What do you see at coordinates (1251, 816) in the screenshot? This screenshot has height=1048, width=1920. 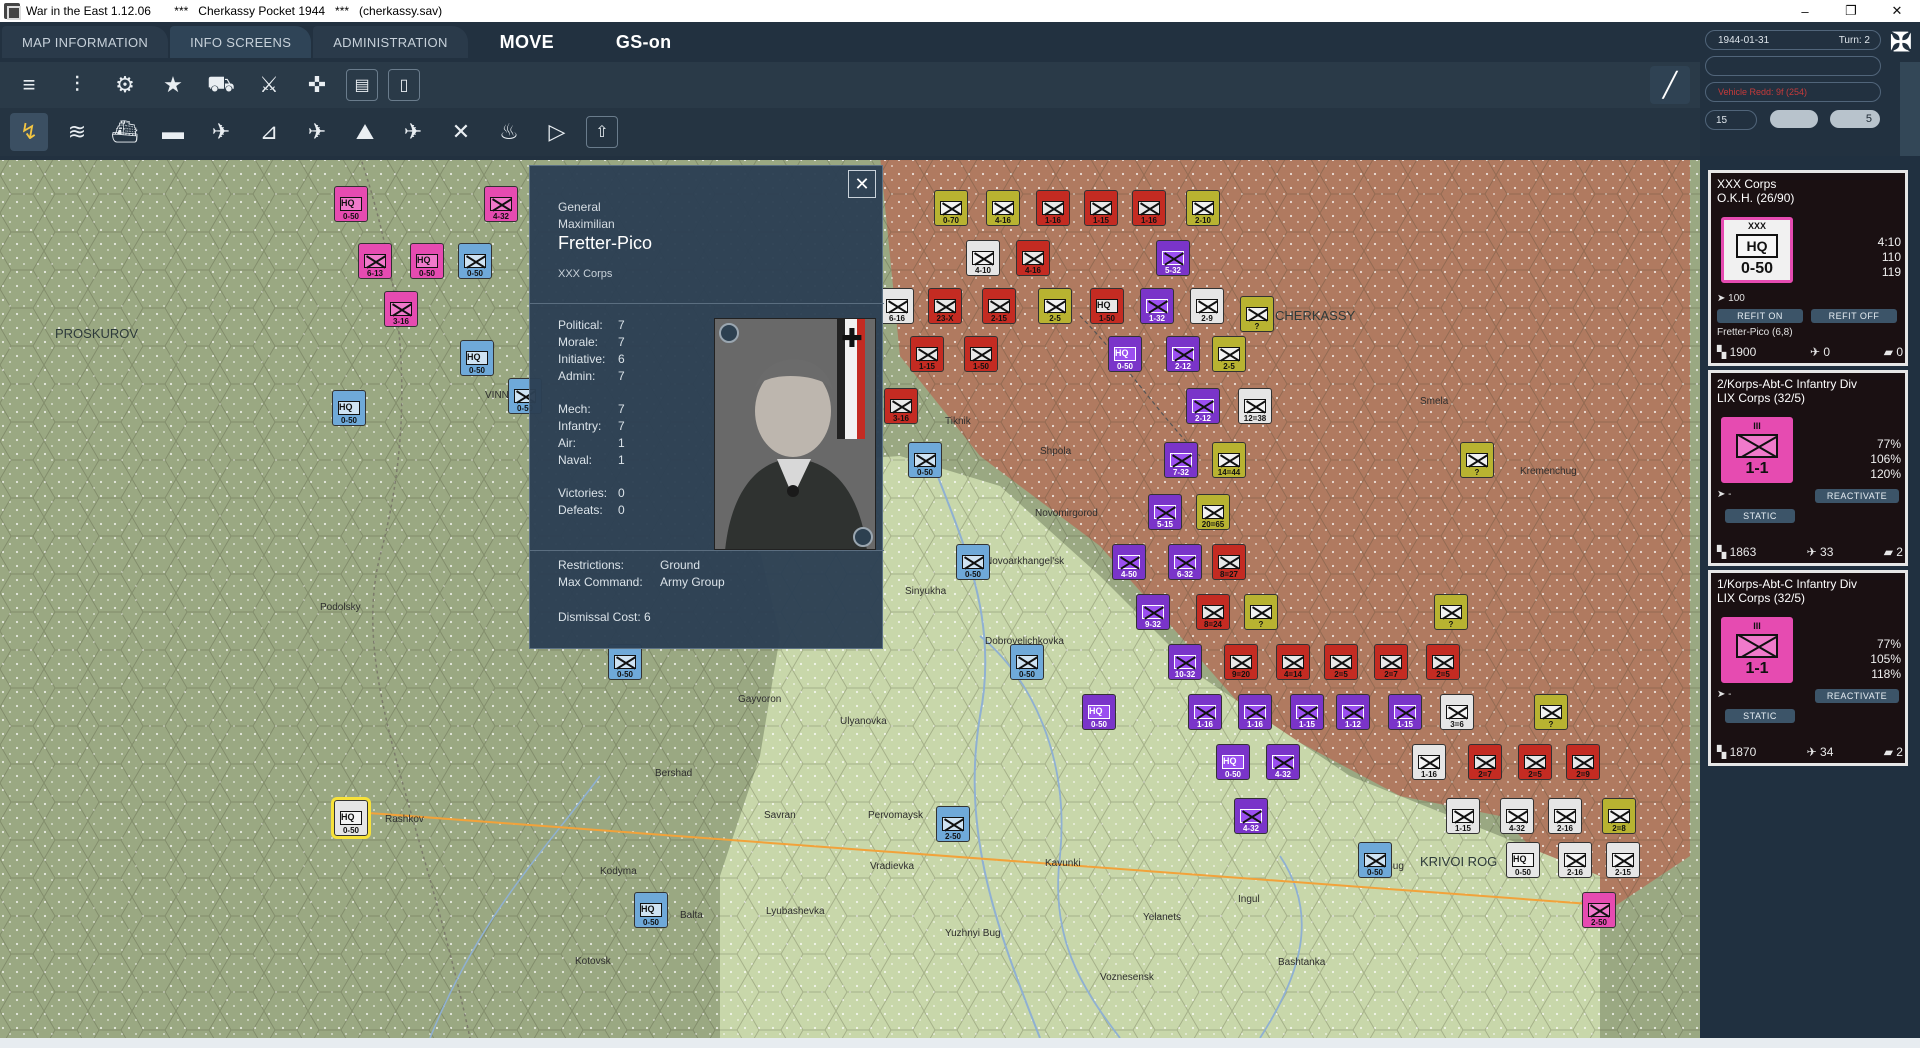 I see `map-unit-counter: 4-32` at bounding box center [1251, 816].